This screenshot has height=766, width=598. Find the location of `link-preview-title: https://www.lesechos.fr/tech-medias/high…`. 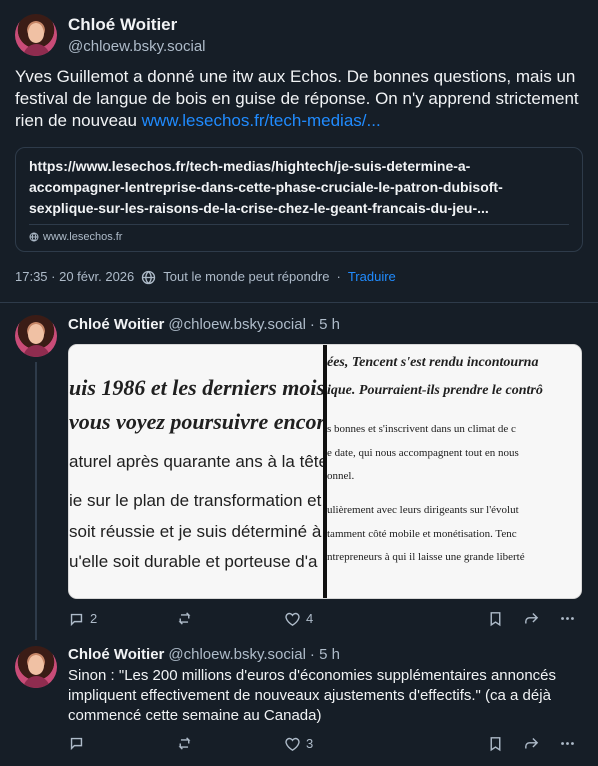

link-preview-title: https://www.lesechos.fr/tech-medias/high… is located at coordinates (296, 187).